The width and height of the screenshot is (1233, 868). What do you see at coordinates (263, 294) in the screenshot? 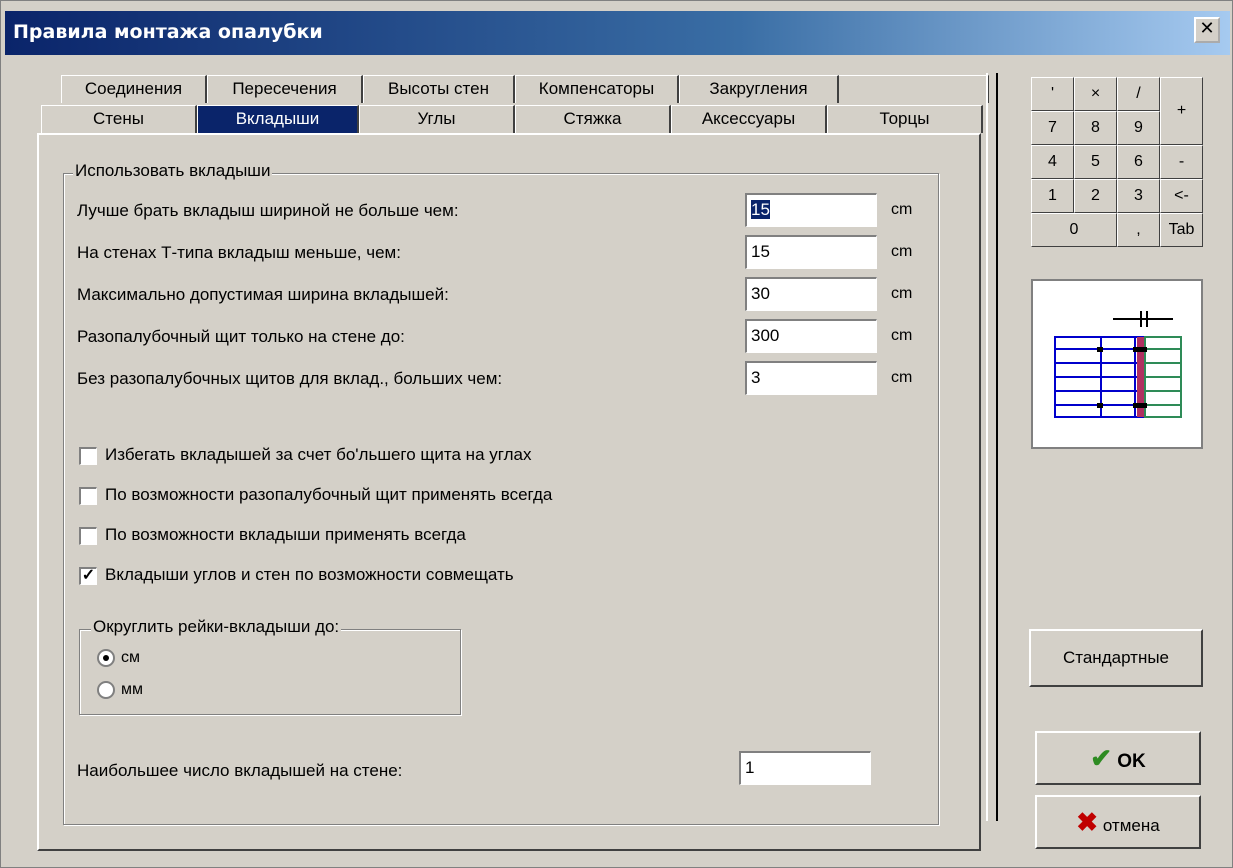
I see `field-label-max-allowed: Максимально допустимая ширина вкладышей:` at bounding box center [263, 294].